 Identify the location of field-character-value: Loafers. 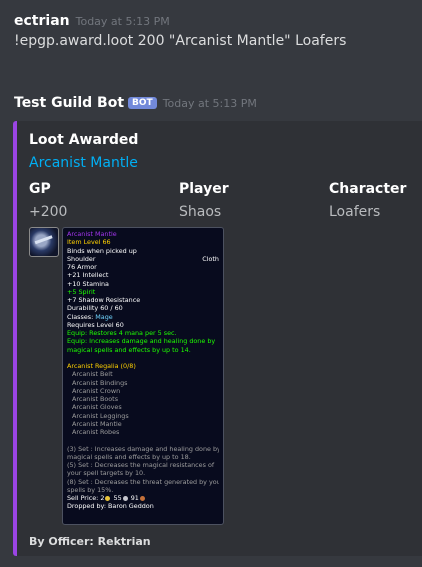
(355, 212).